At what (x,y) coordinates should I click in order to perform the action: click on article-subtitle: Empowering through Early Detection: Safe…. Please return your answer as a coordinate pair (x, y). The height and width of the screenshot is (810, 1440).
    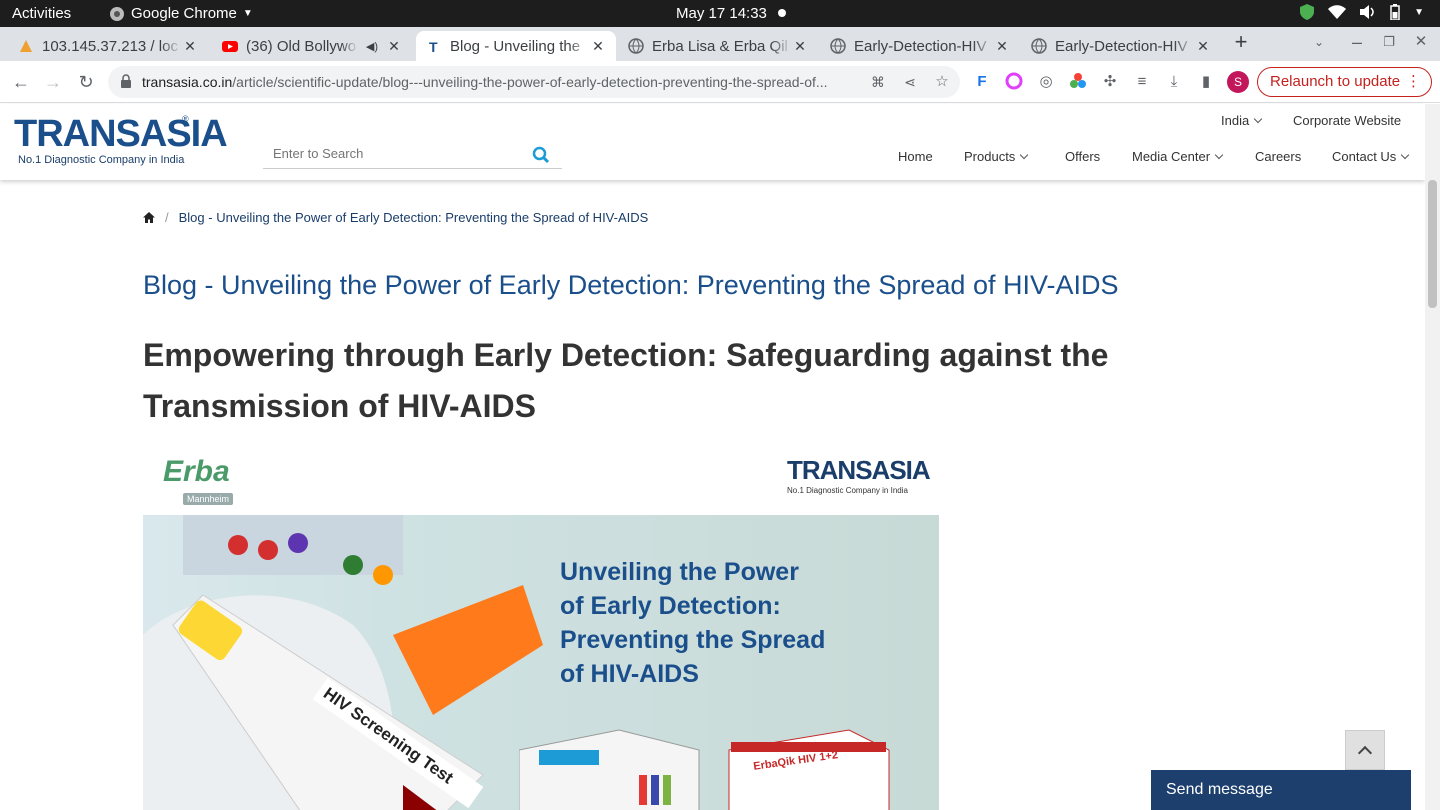
    Looking at the image, I should click on (626, 380).